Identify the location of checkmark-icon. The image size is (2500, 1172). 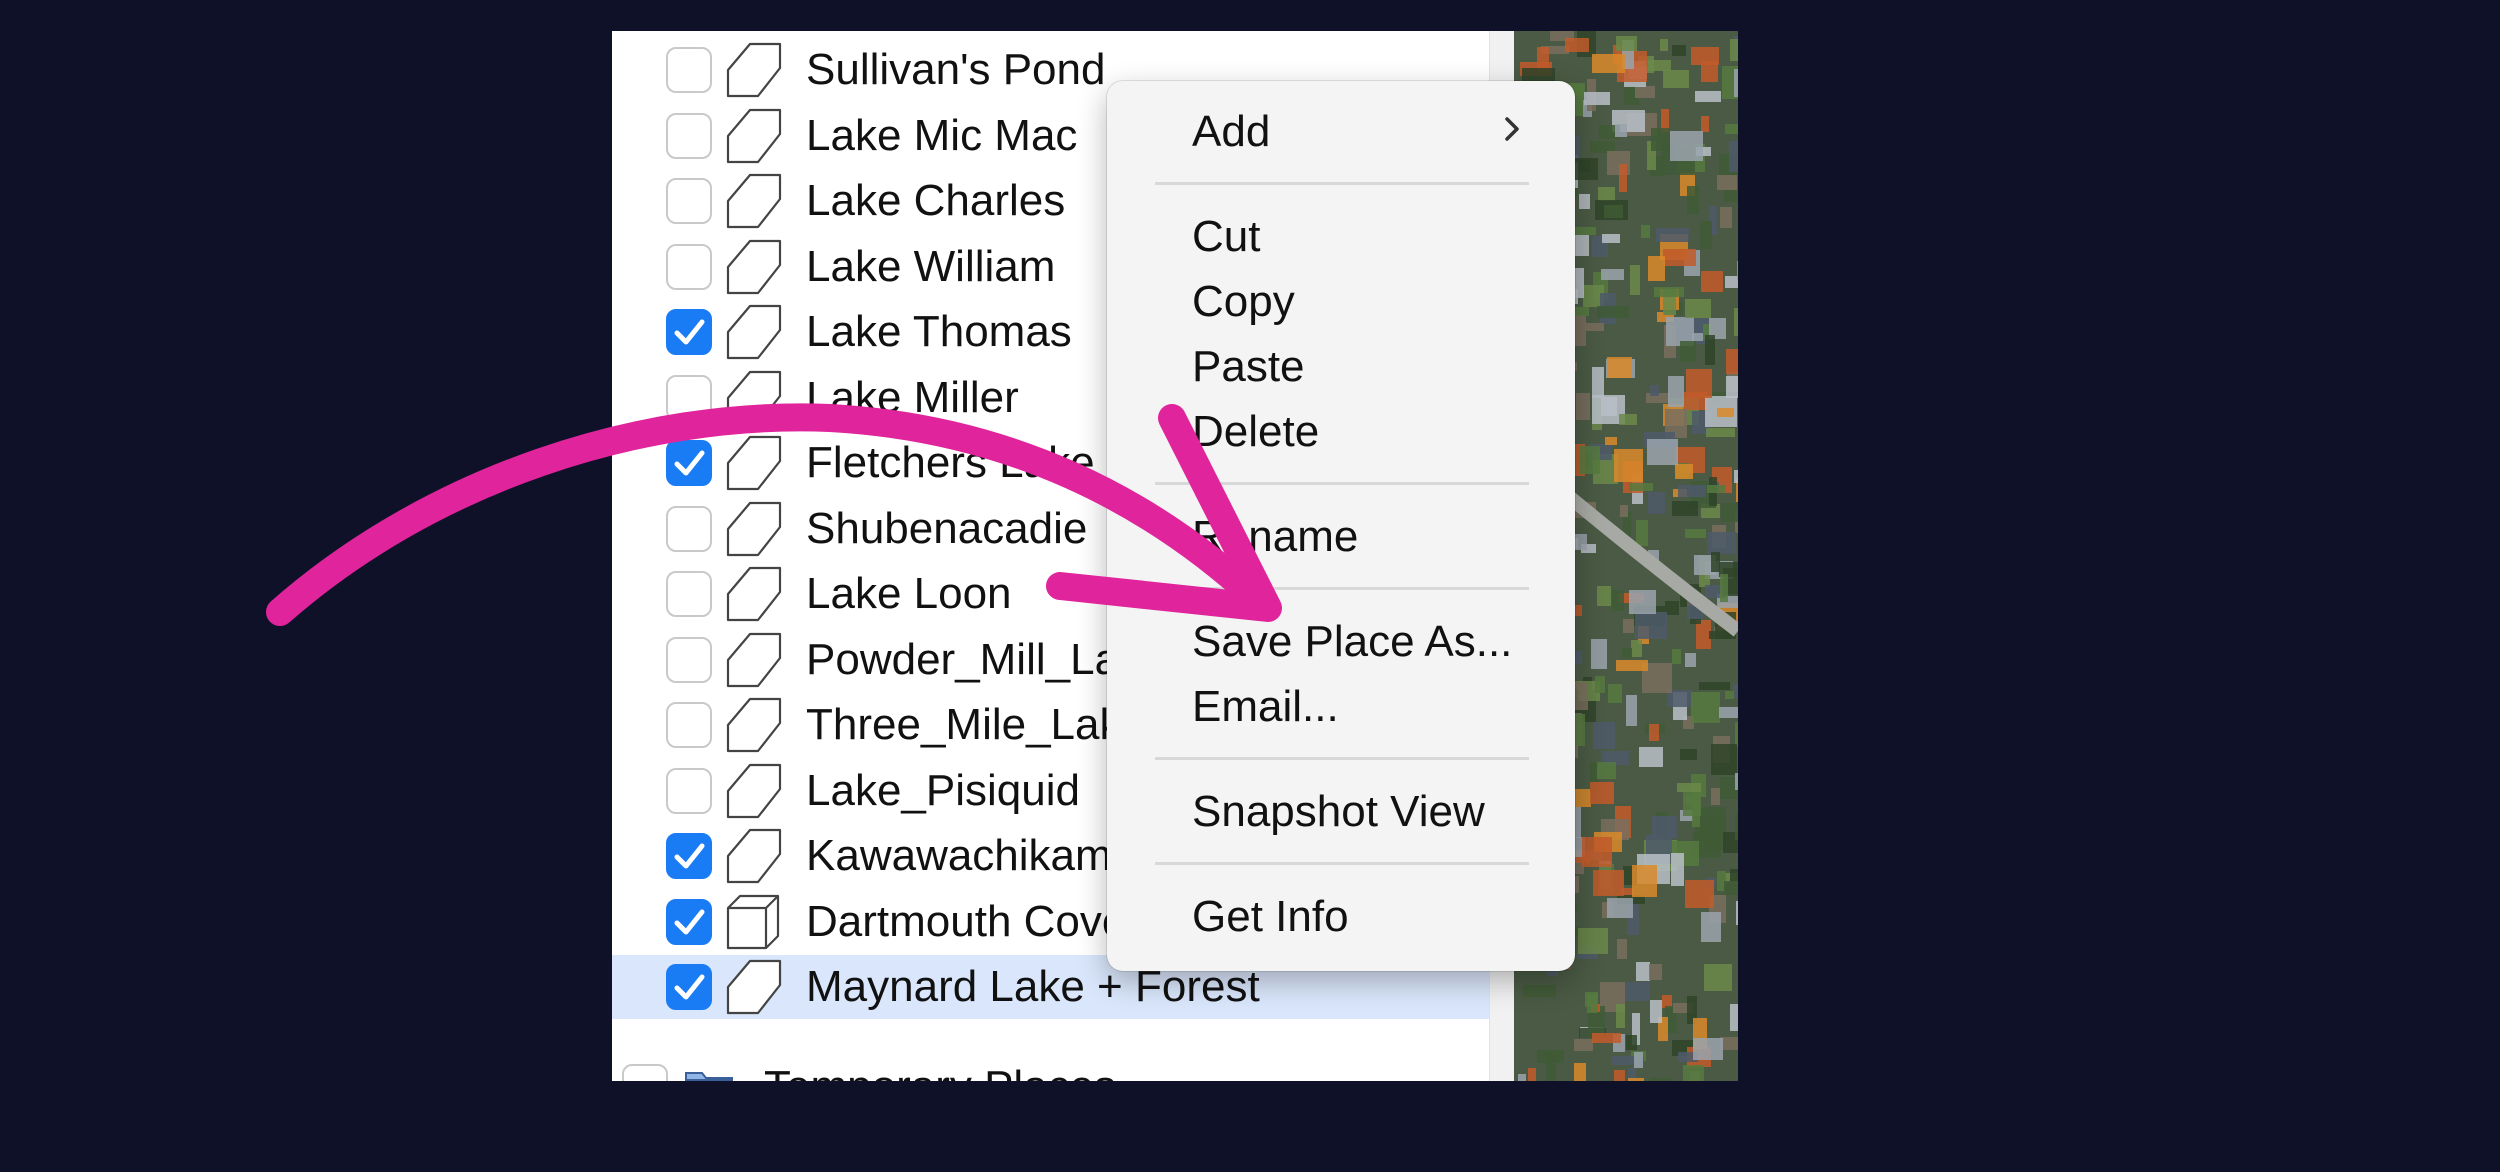
(689, 922).